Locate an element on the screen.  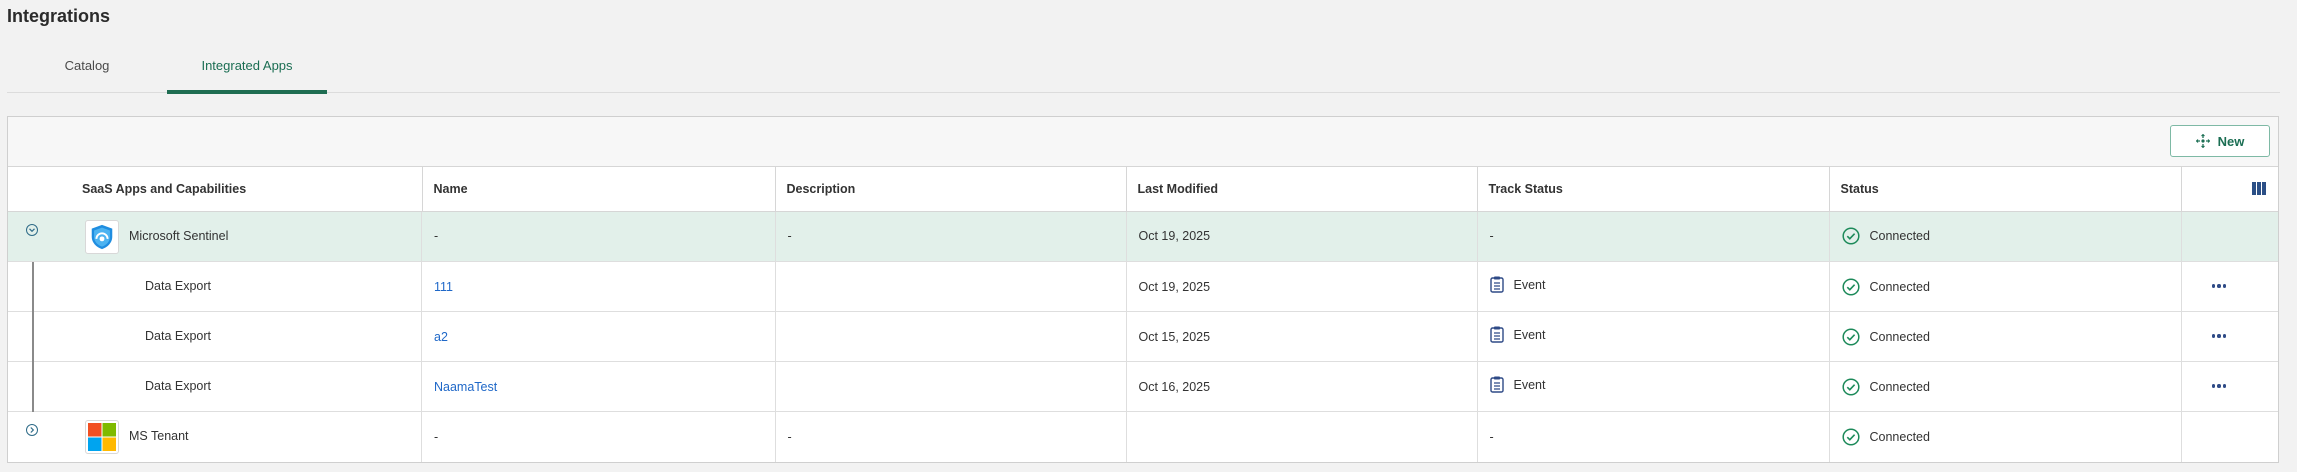
last-modified-cell: Oct 15, 2025 is located at coordinates (1302, 336).